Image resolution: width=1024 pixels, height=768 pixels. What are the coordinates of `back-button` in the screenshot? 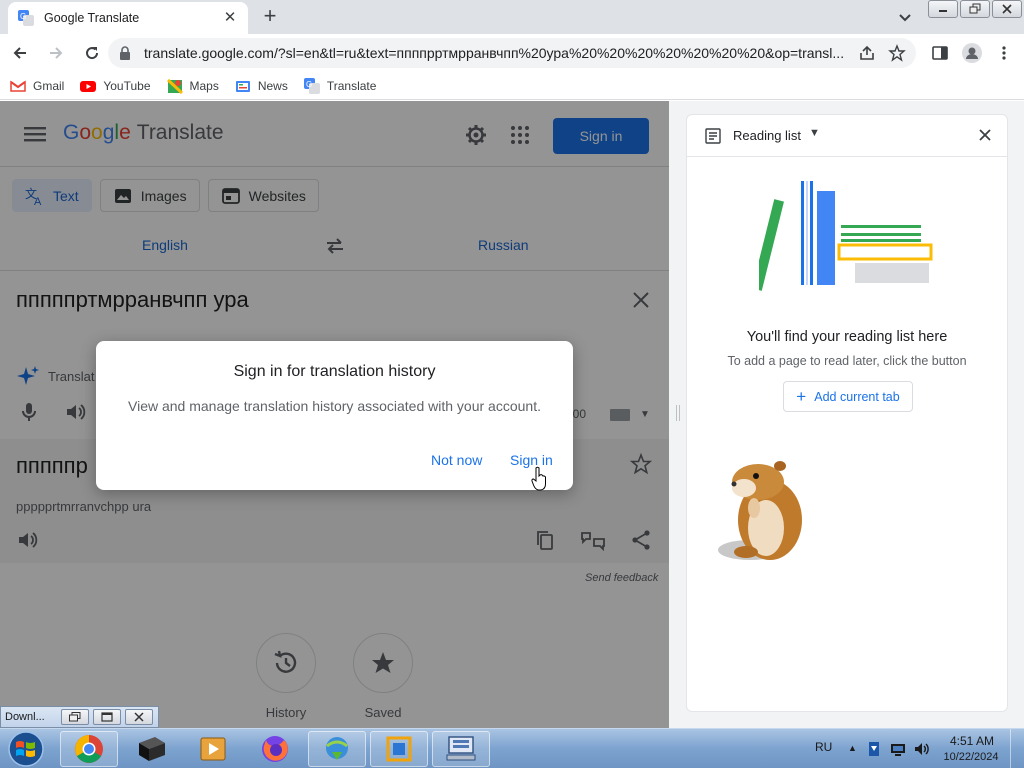 It's located at (20, 53).